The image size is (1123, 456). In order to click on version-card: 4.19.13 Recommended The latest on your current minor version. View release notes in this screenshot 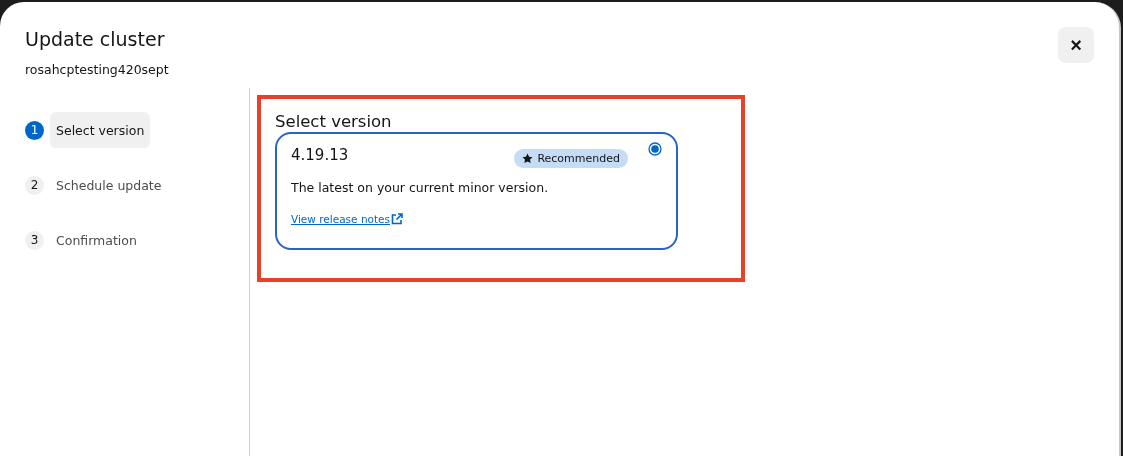, I will do `click(476, 191)`.